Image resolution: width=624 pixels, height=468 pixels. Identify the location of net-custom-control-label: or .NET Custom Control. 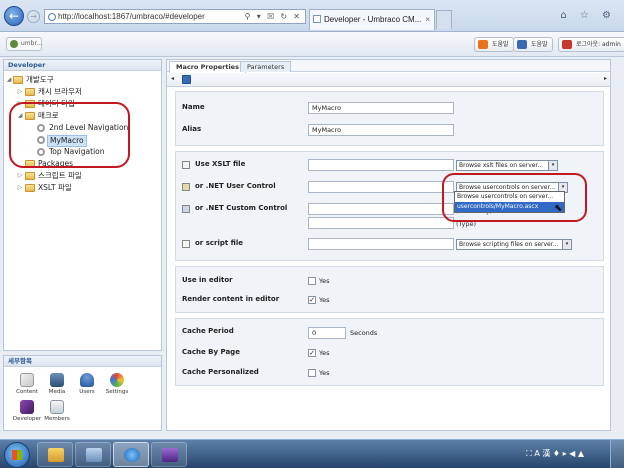
(241, 208).